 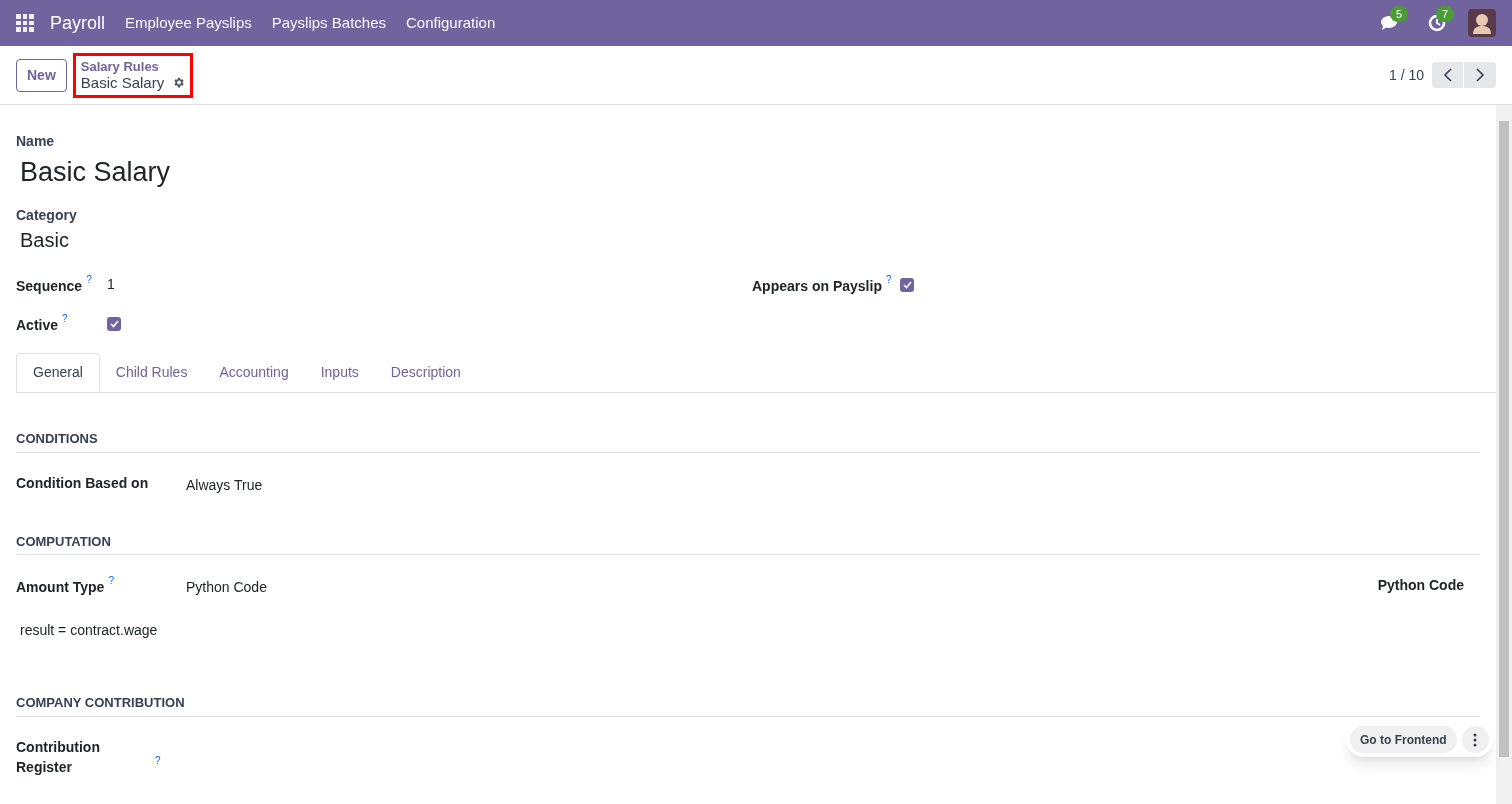 What do you see at coordinates (89, 630) in the screenshot?
I see `code-value: result = contract.wage` at bounding box center [89, 630].